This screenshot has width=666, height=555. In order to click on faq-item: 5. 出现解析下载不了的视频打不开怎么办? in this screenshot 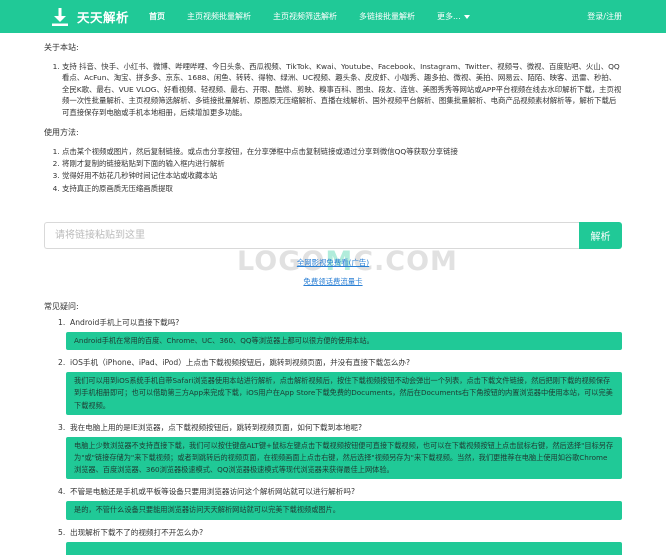, I will do `click(340, 541)`.